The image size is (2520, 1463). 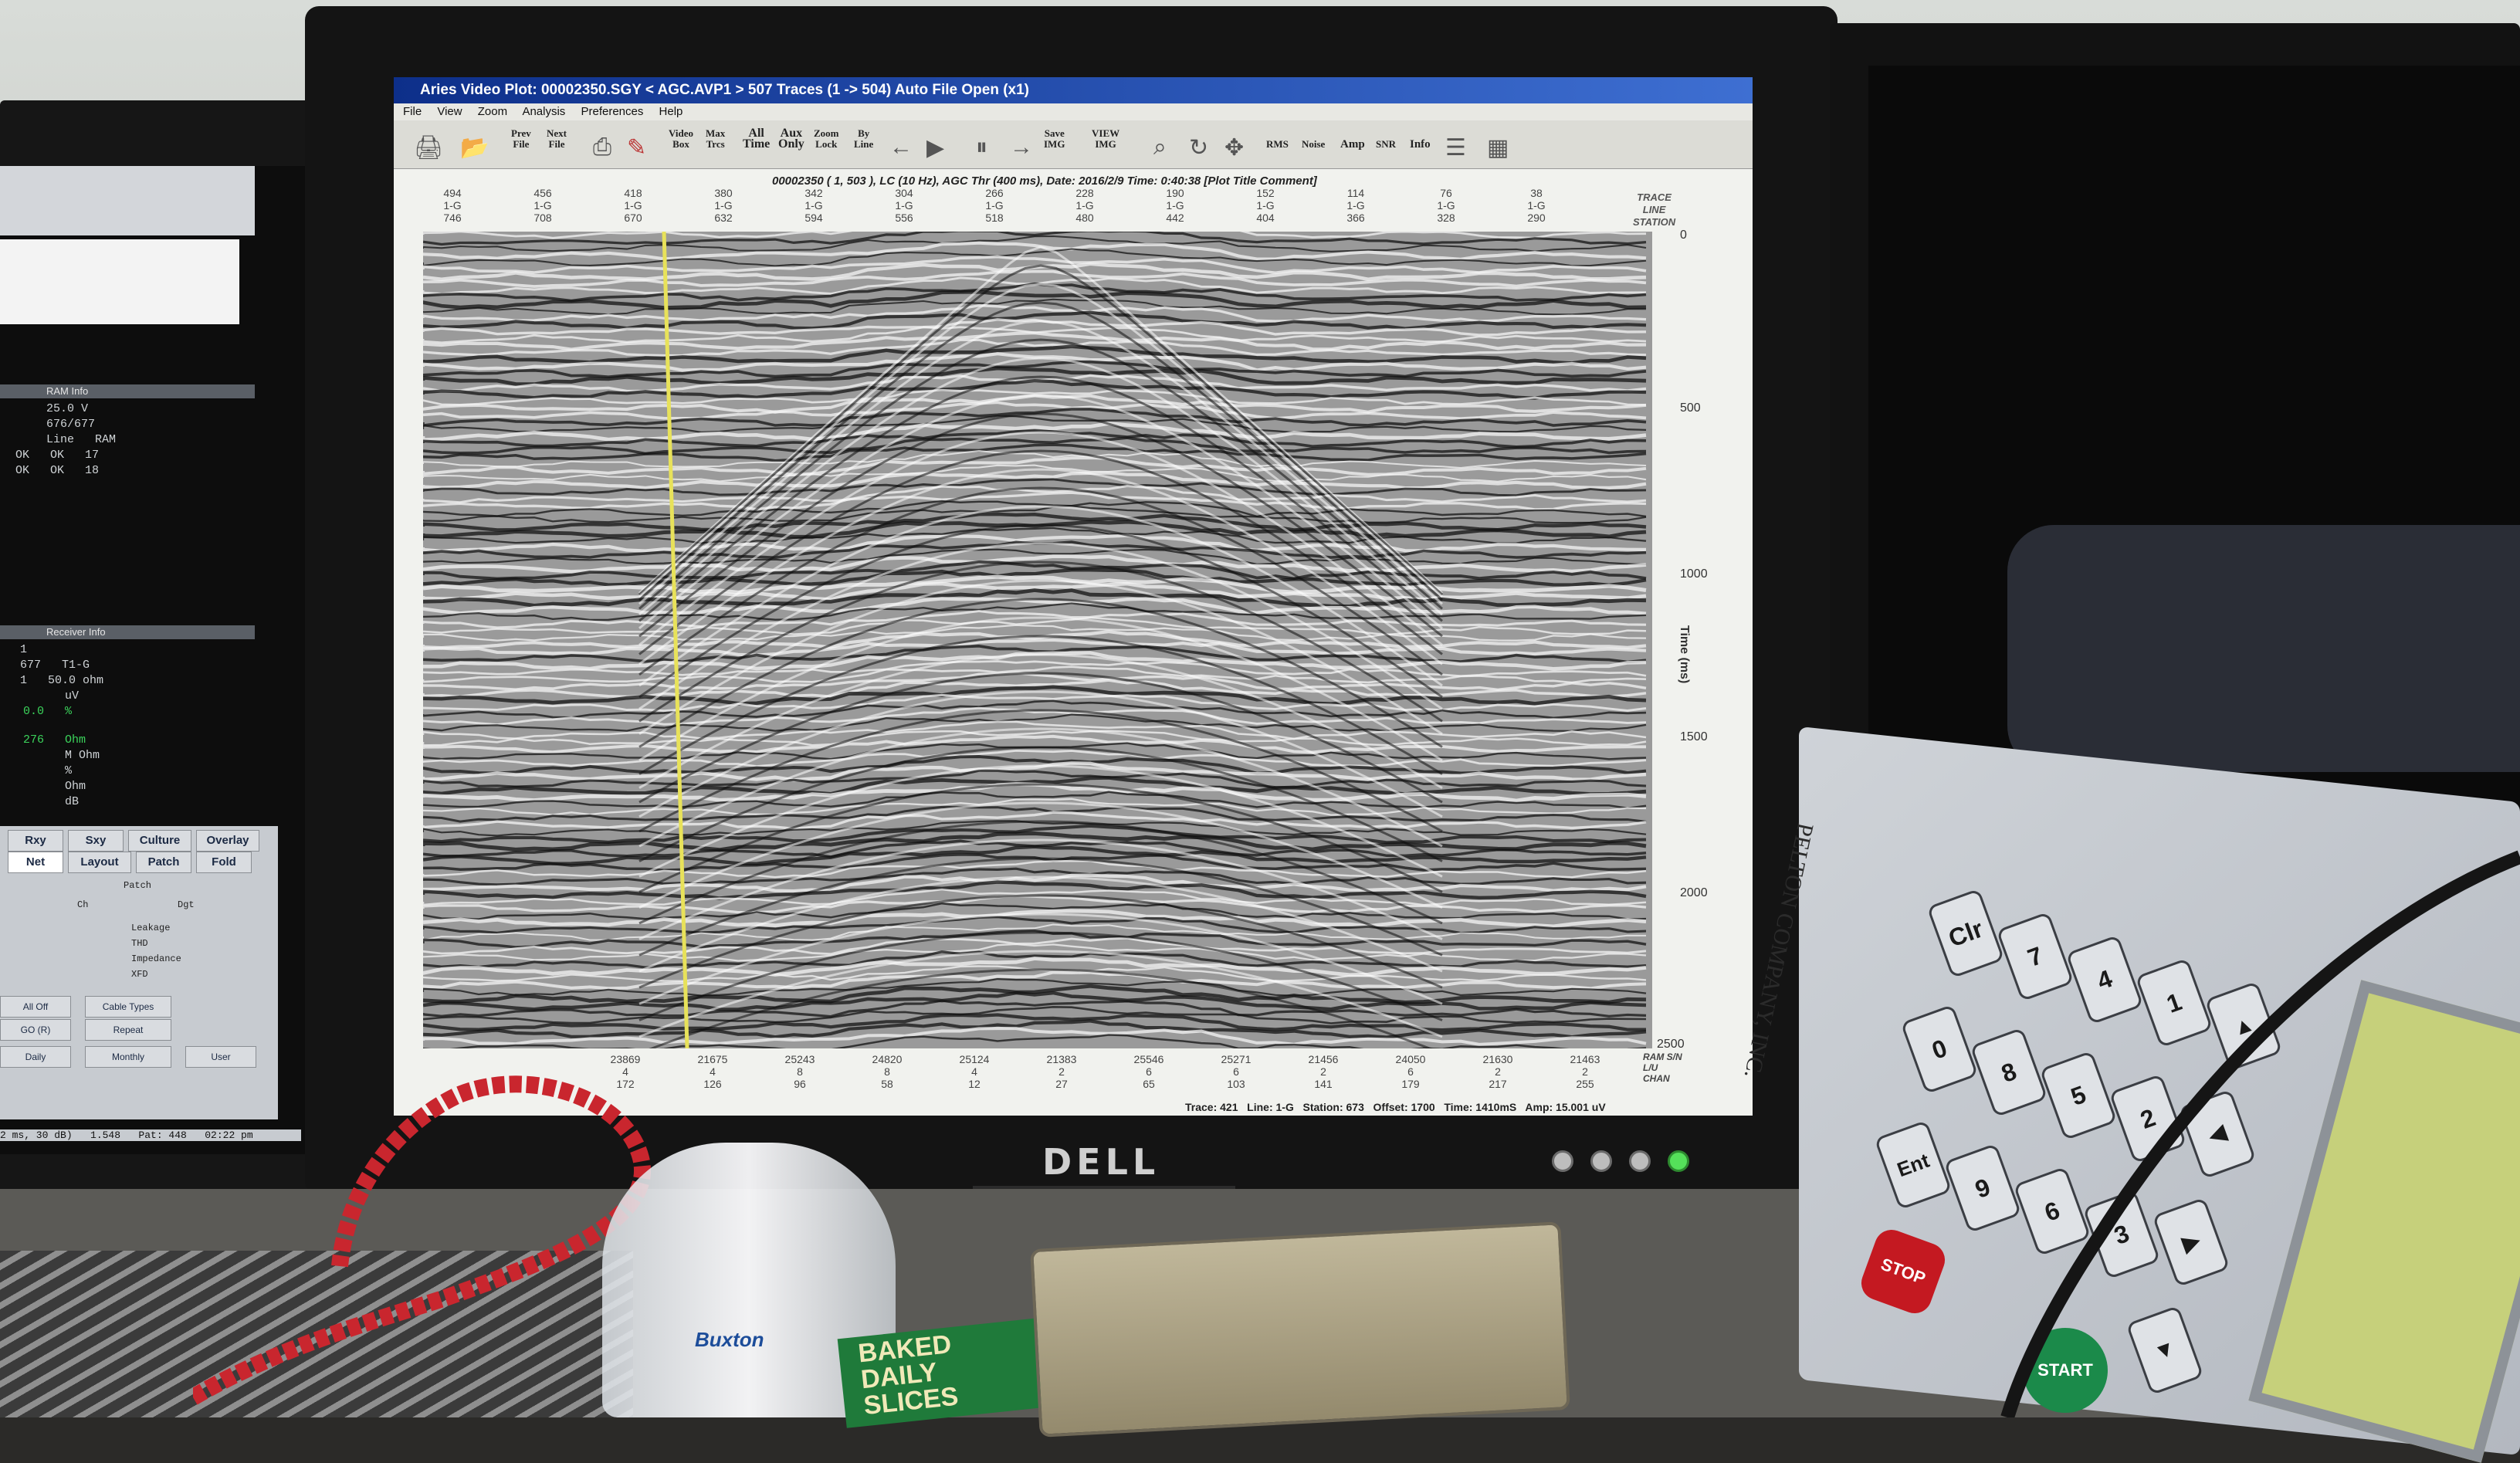 I want to click on receiver-row: 1 50.0 ohm, so click(x=62, y=680).